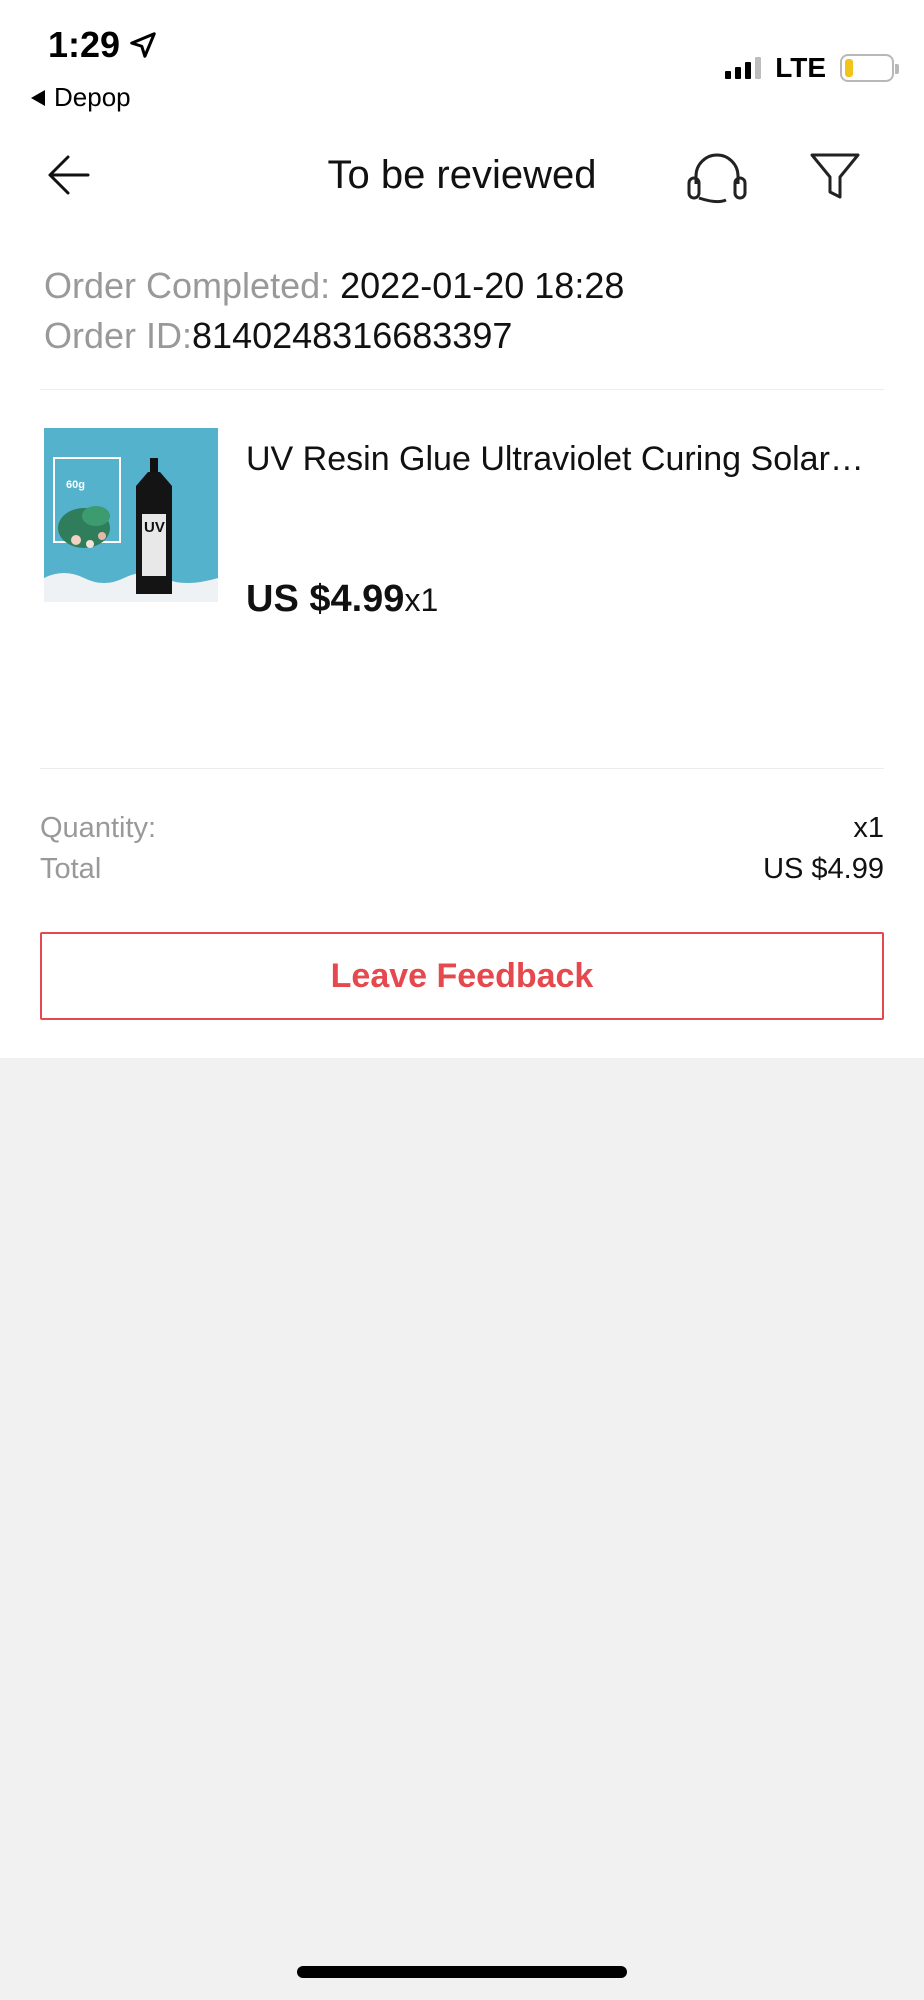 The image size is (924, 2000). Describe the element at coordinates (325, 599) in the screenshot. I see `product-price: US $4.99` at that location.